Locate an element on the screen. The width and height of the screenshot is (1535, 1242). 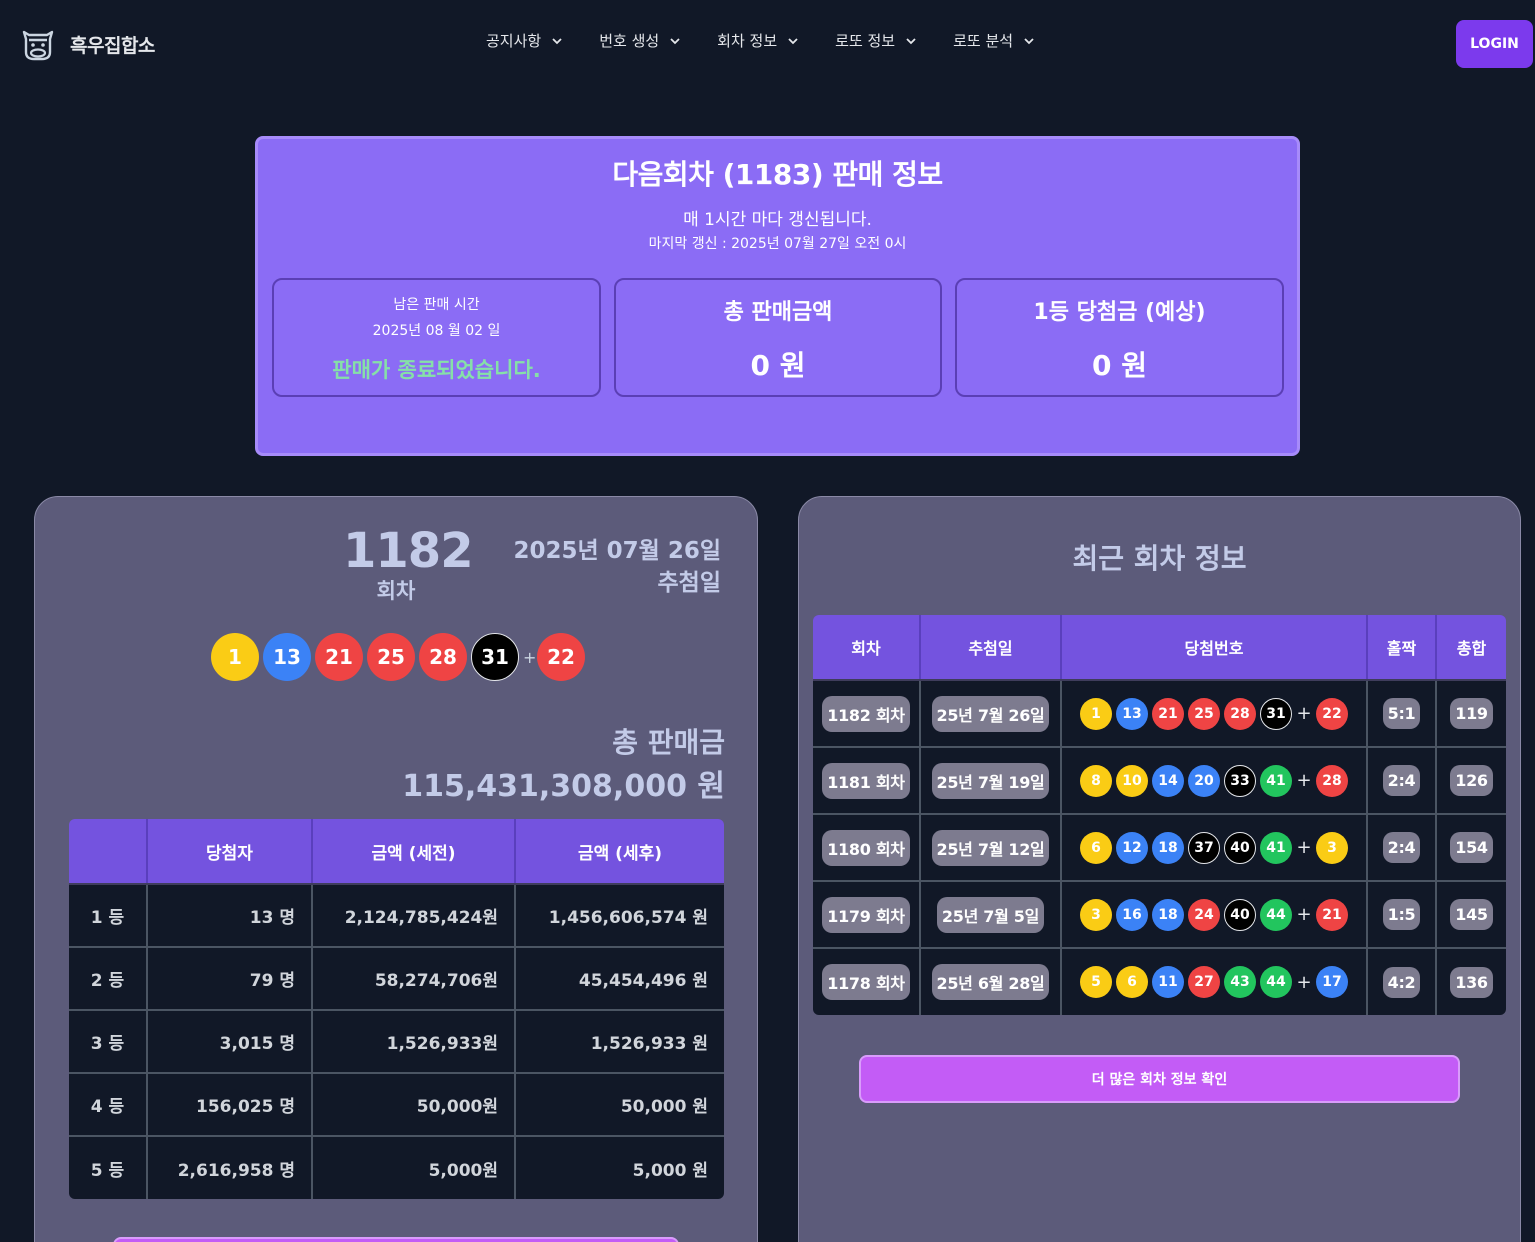
table-row: 1181 회차 25년 7월 19일 8 10 14 20 33 41 +28 2:4 126 is located at coordinates (1159, 781).